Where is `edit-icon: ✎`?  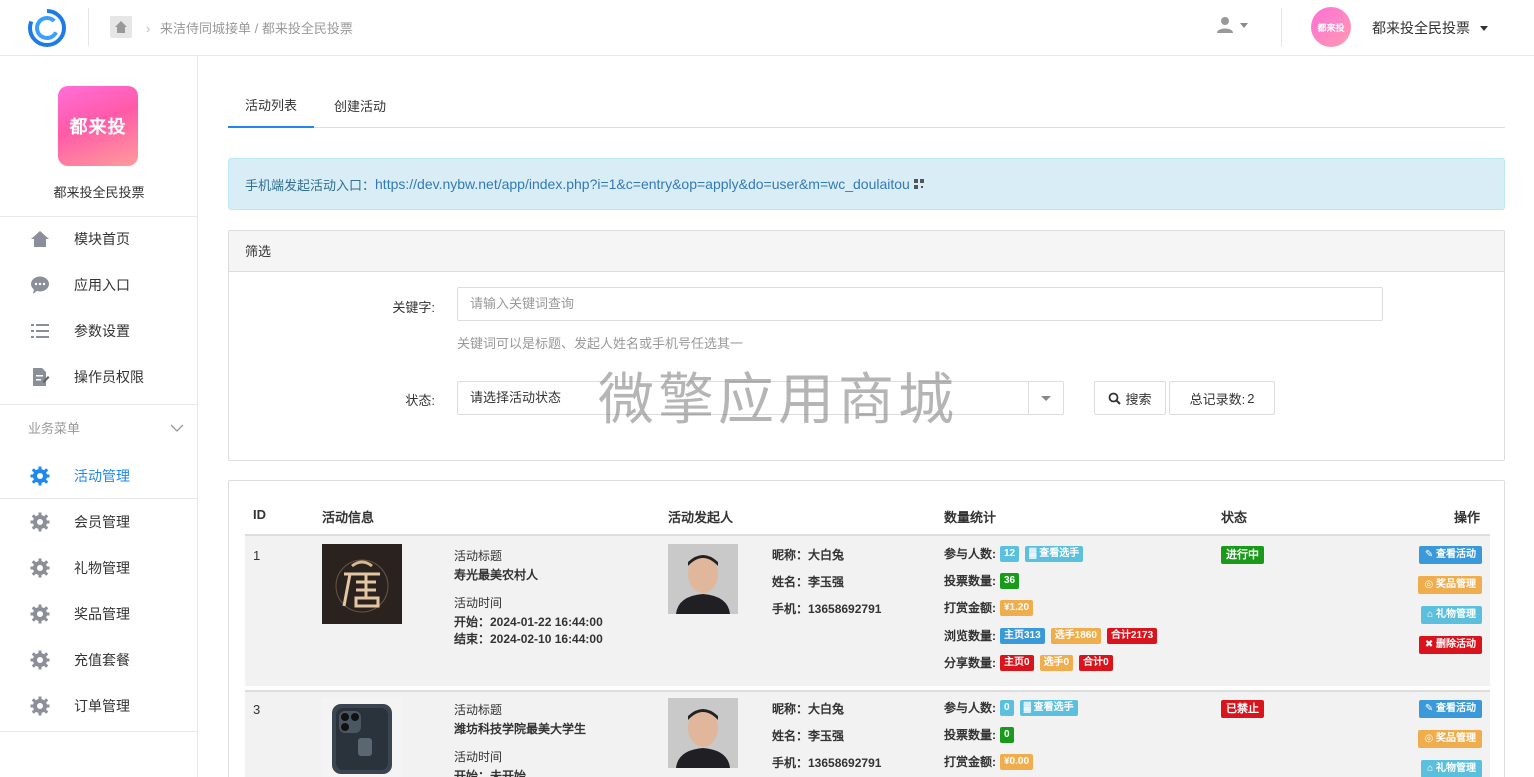
edit-icon: ✎ is located at coordinates (1429, 708).